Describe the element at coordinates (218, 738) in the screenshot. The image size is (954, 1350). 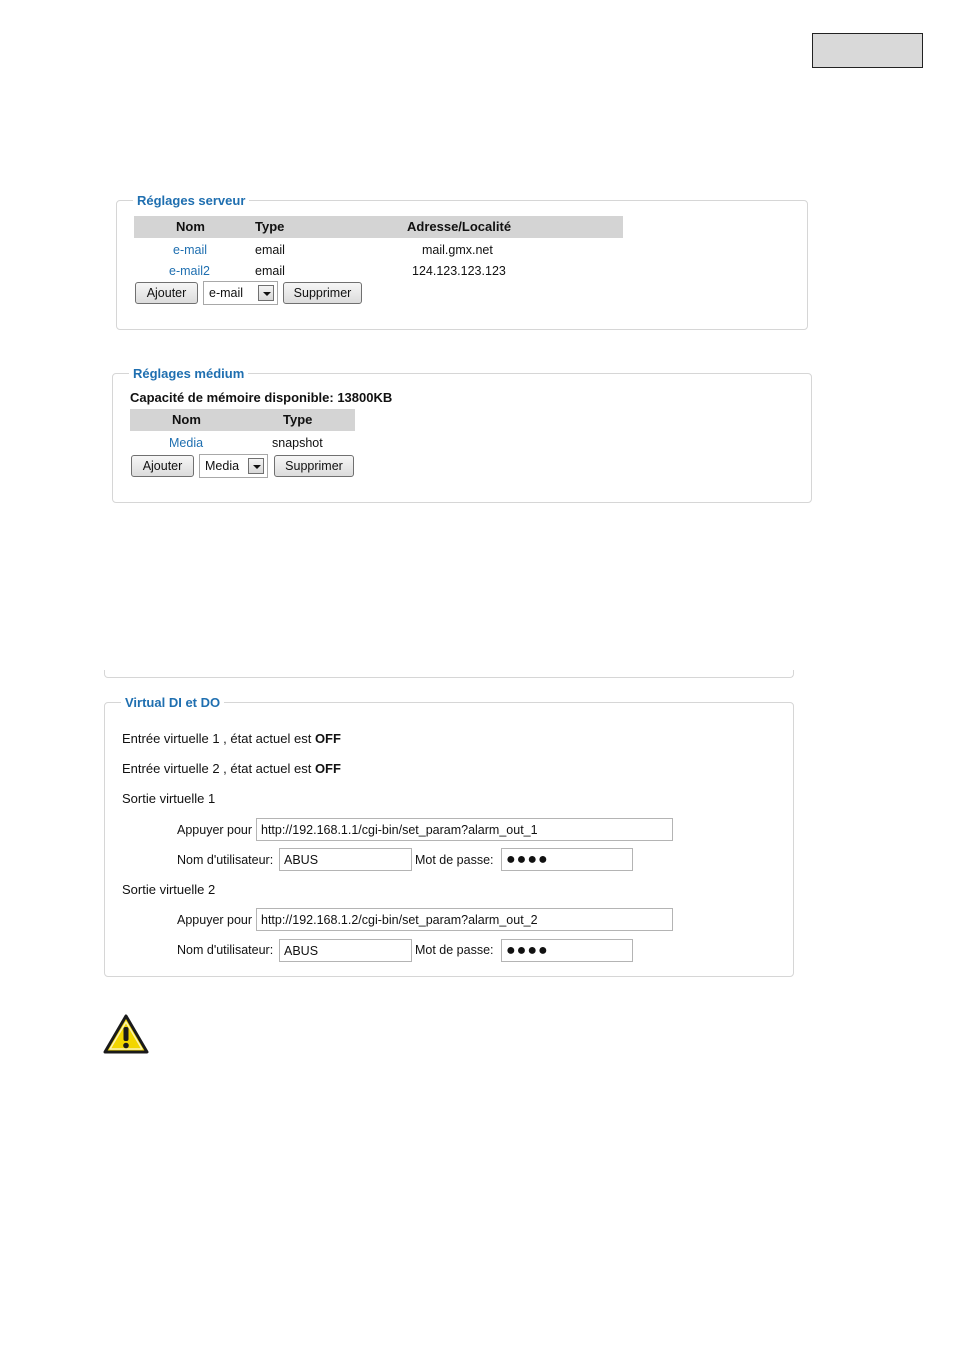
I see `virtual-input-1-label: Entrée virtuelle 1 , état actuel est` at that location.